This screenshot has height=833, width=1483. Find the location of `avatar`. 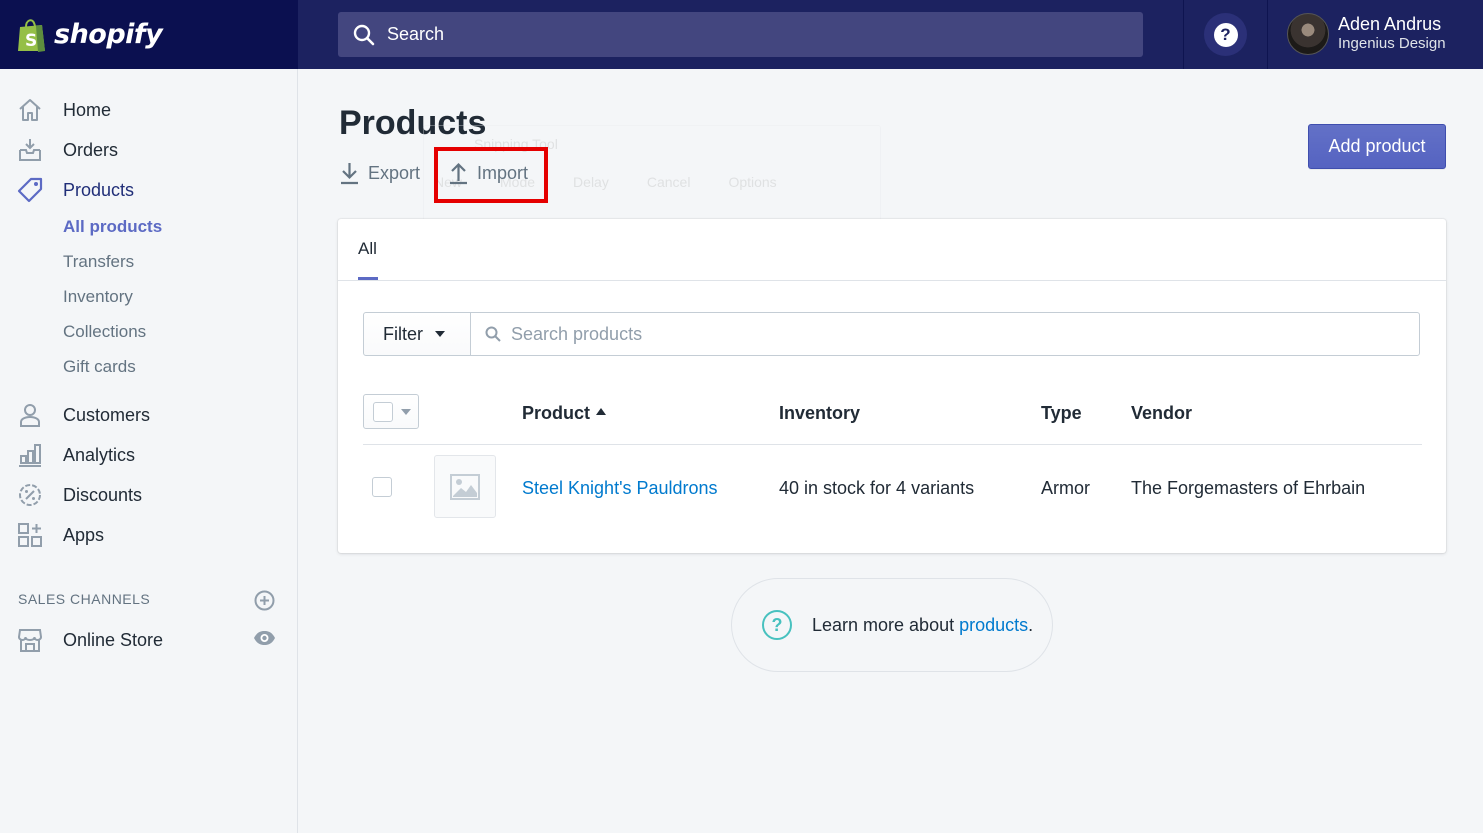

avatar is located at coordinates (1308, 34).